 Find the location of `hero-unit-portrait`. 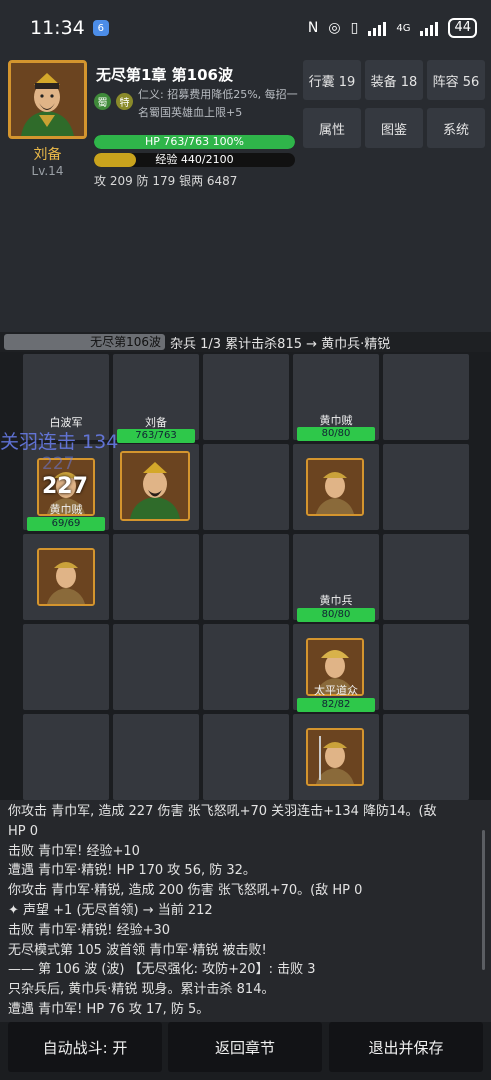

hero-unit-portrait is located at coordinates (155, 486).